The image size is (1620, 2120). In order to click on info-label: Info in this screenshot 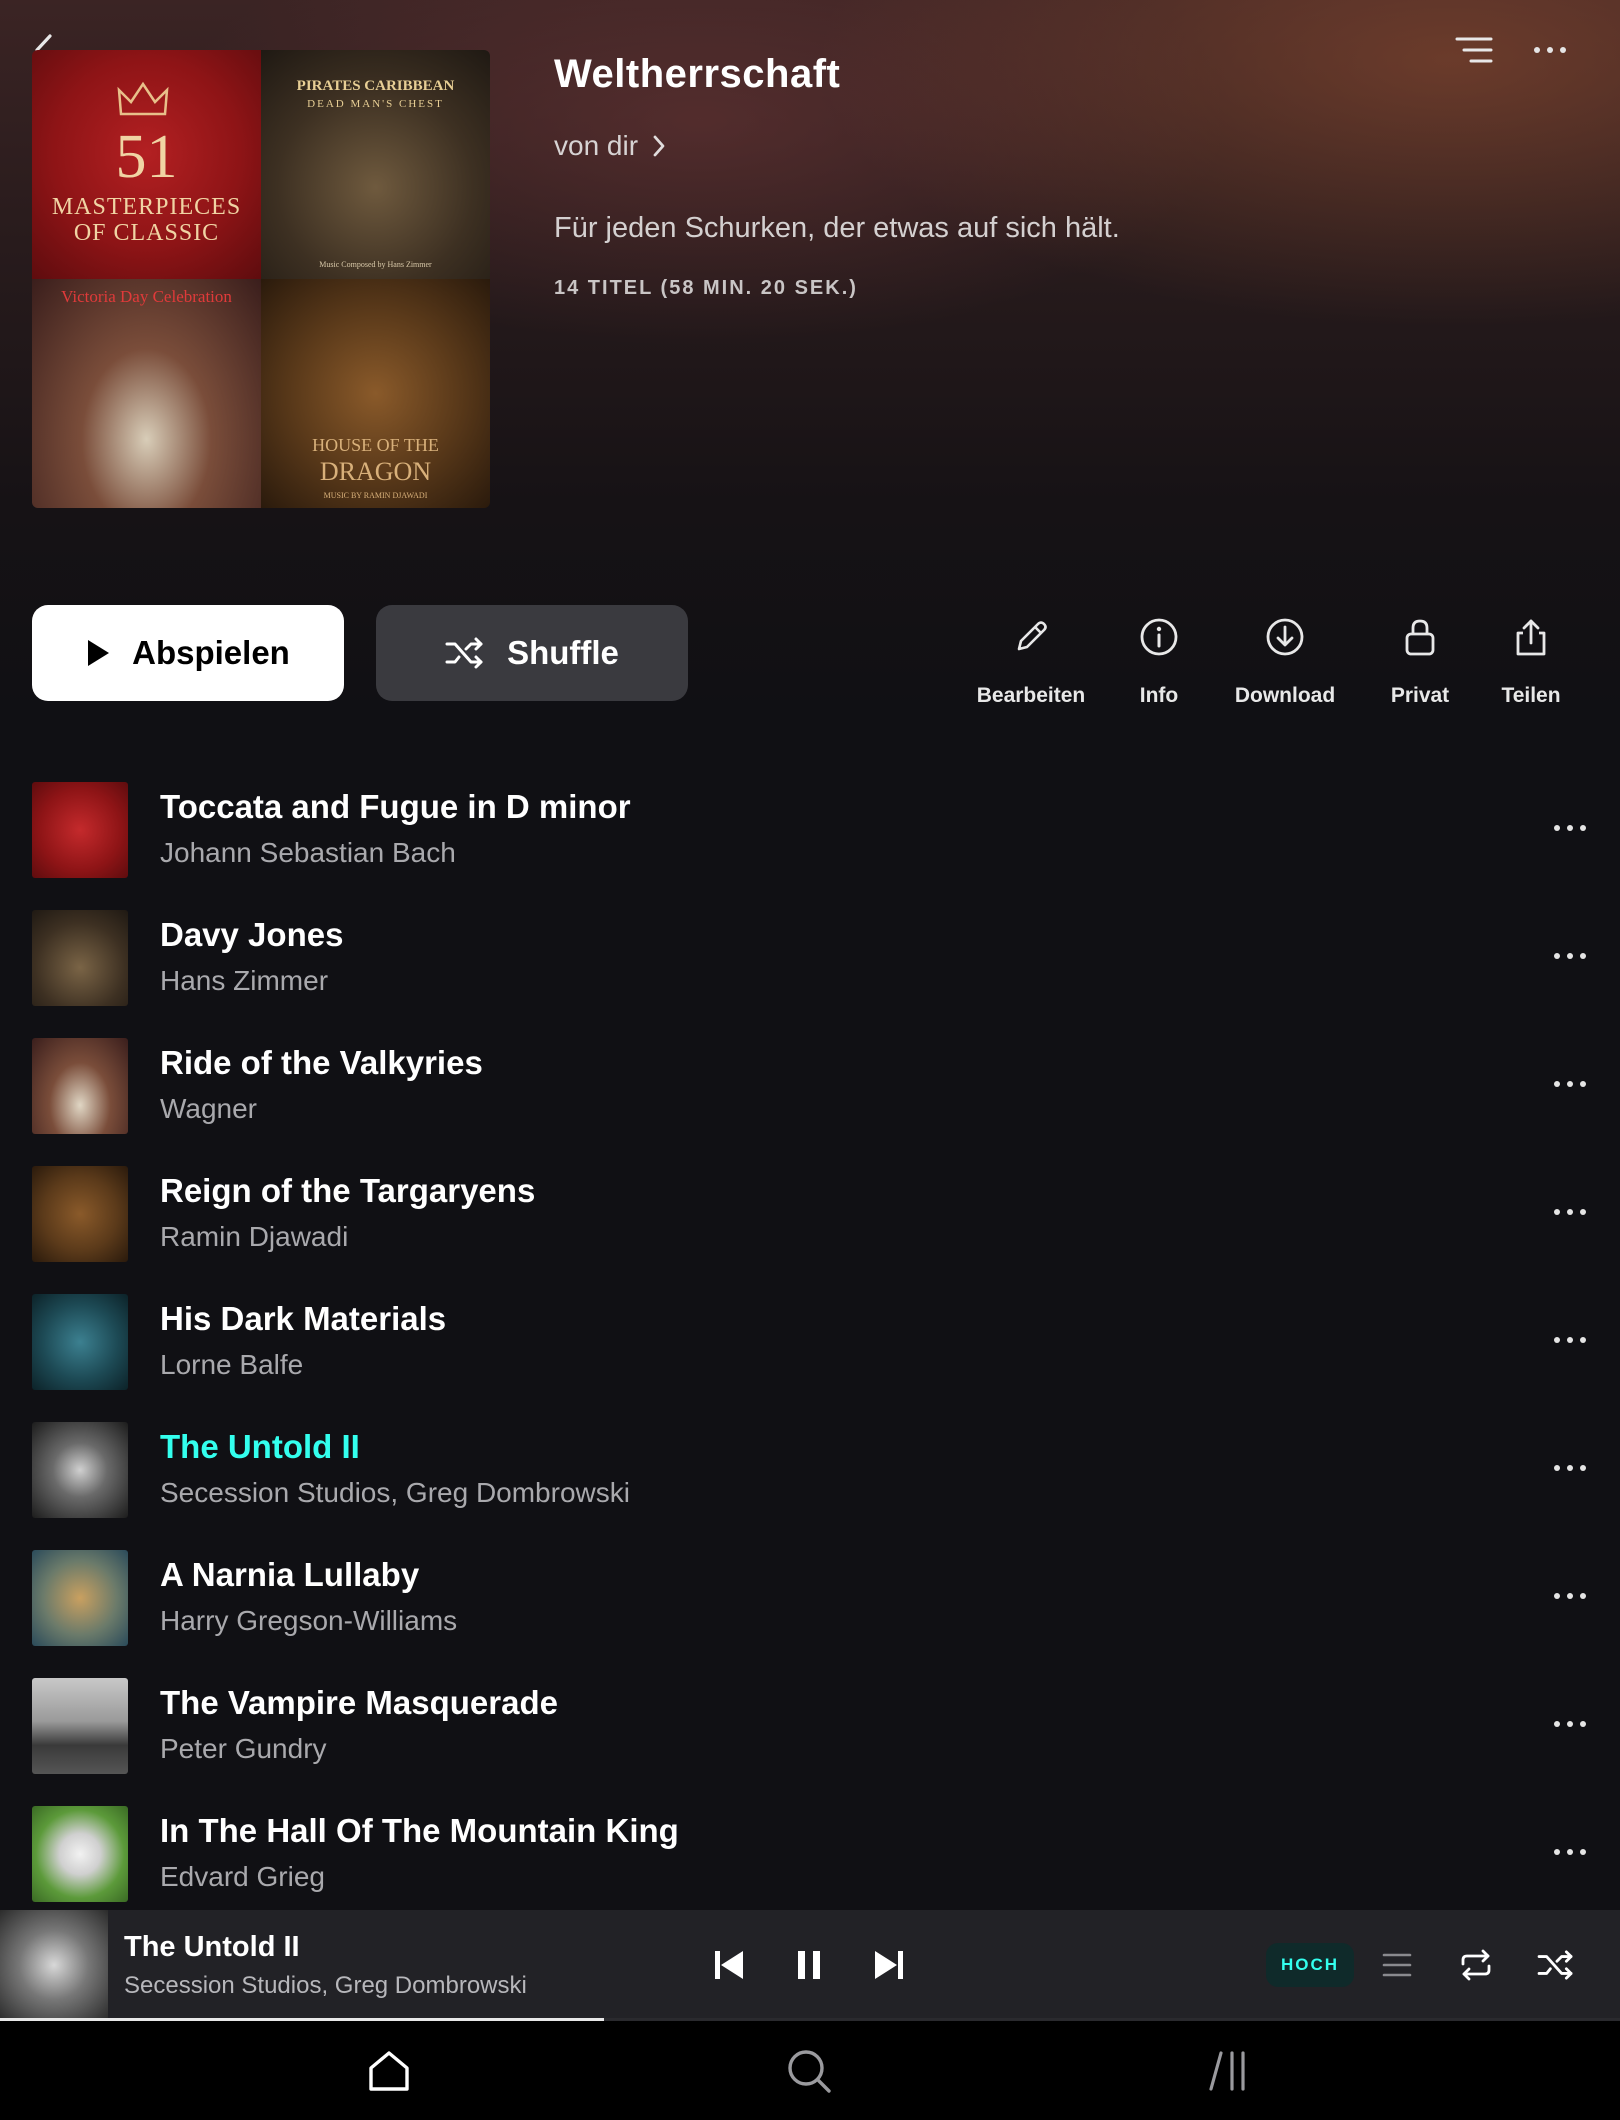, I will do `click(1159, 695)`.